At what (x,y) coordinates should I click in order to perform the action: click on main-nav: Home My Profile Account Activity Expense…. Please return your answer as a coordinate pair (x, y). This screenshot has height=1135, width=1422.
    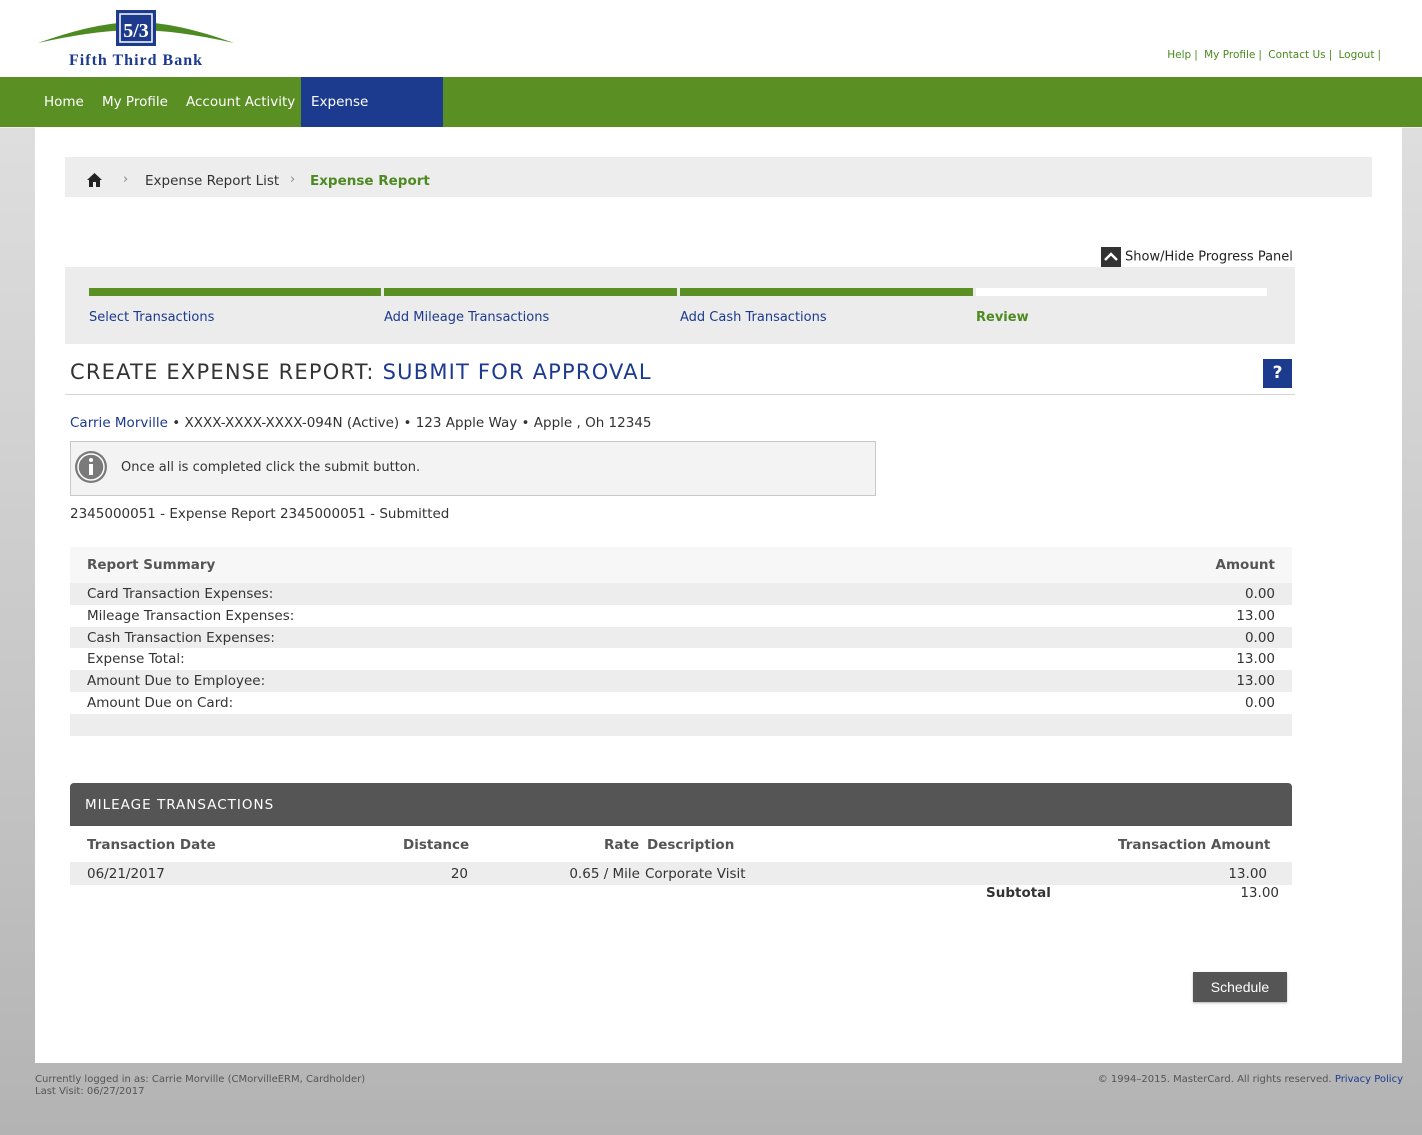
    Looking at the image, I should click on (711, 118).